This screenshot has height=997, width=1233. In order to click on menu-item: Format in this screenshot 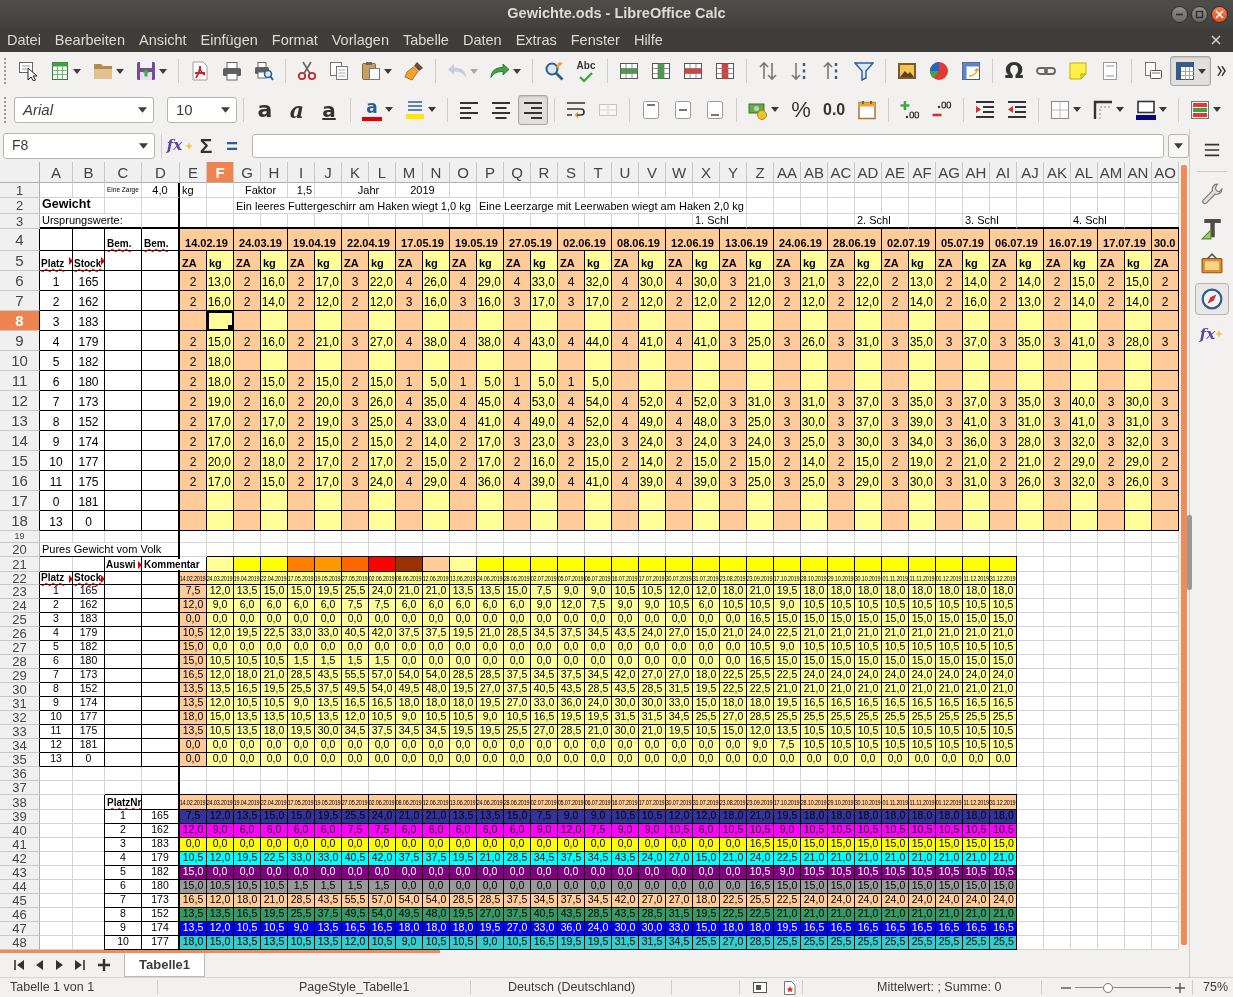, I will do `click(294, 40)`.